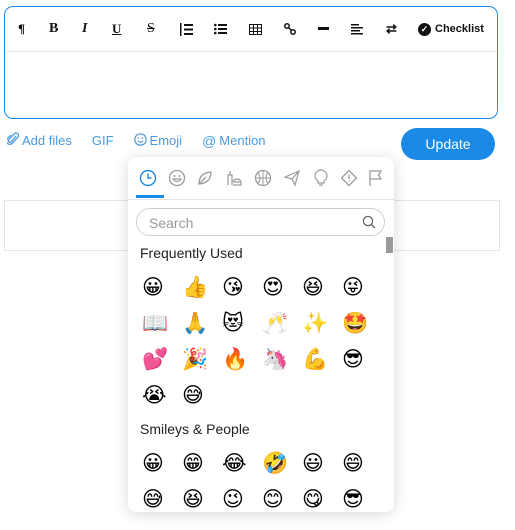  What do you see at coordinates (278, 323) in the screenshot?
I see `emoji-button: 🥂` at bounding box center [278, 323].